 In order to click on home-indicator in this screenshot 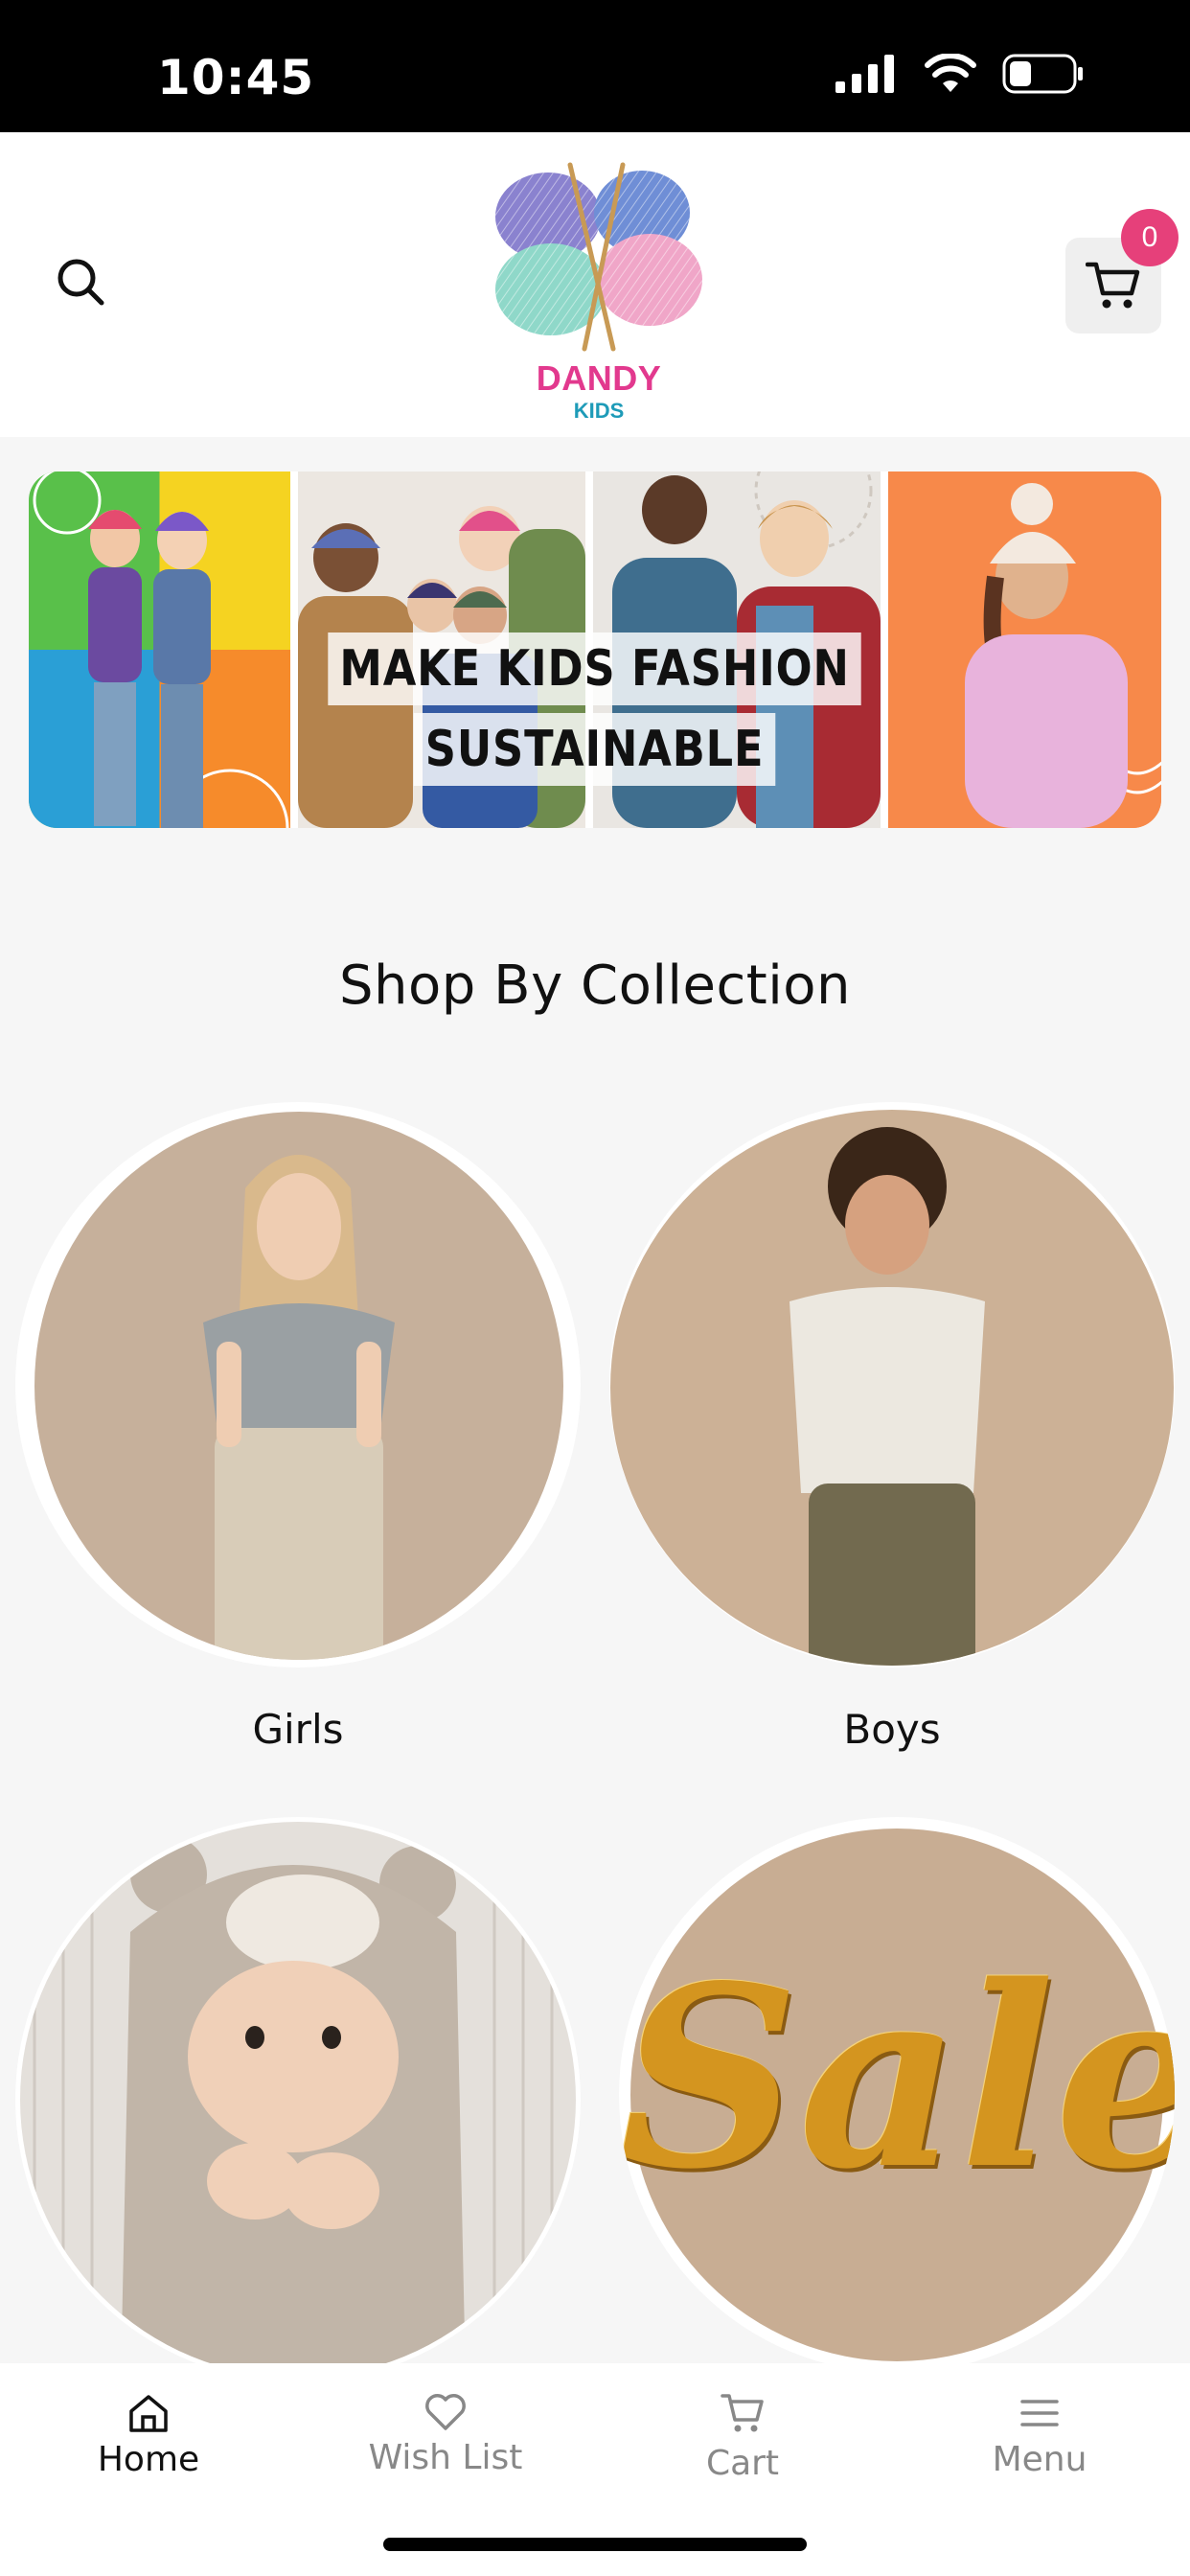, I will do `click(595, 2544)`.